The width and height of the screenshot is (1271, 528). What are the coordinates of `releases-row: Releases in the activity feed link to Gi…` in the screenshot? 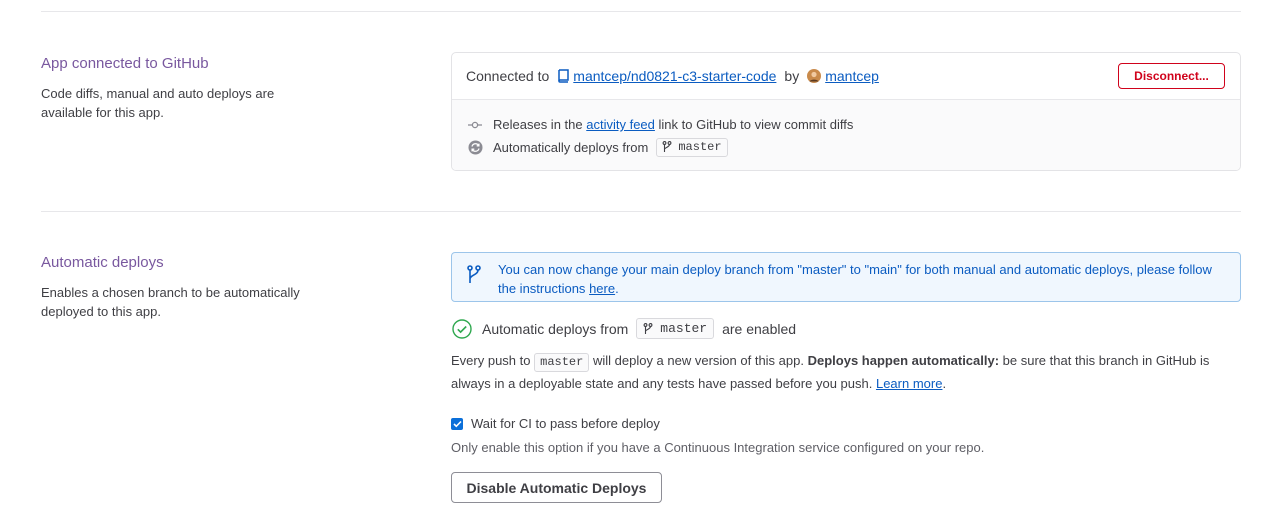 It's located at (853, 124).